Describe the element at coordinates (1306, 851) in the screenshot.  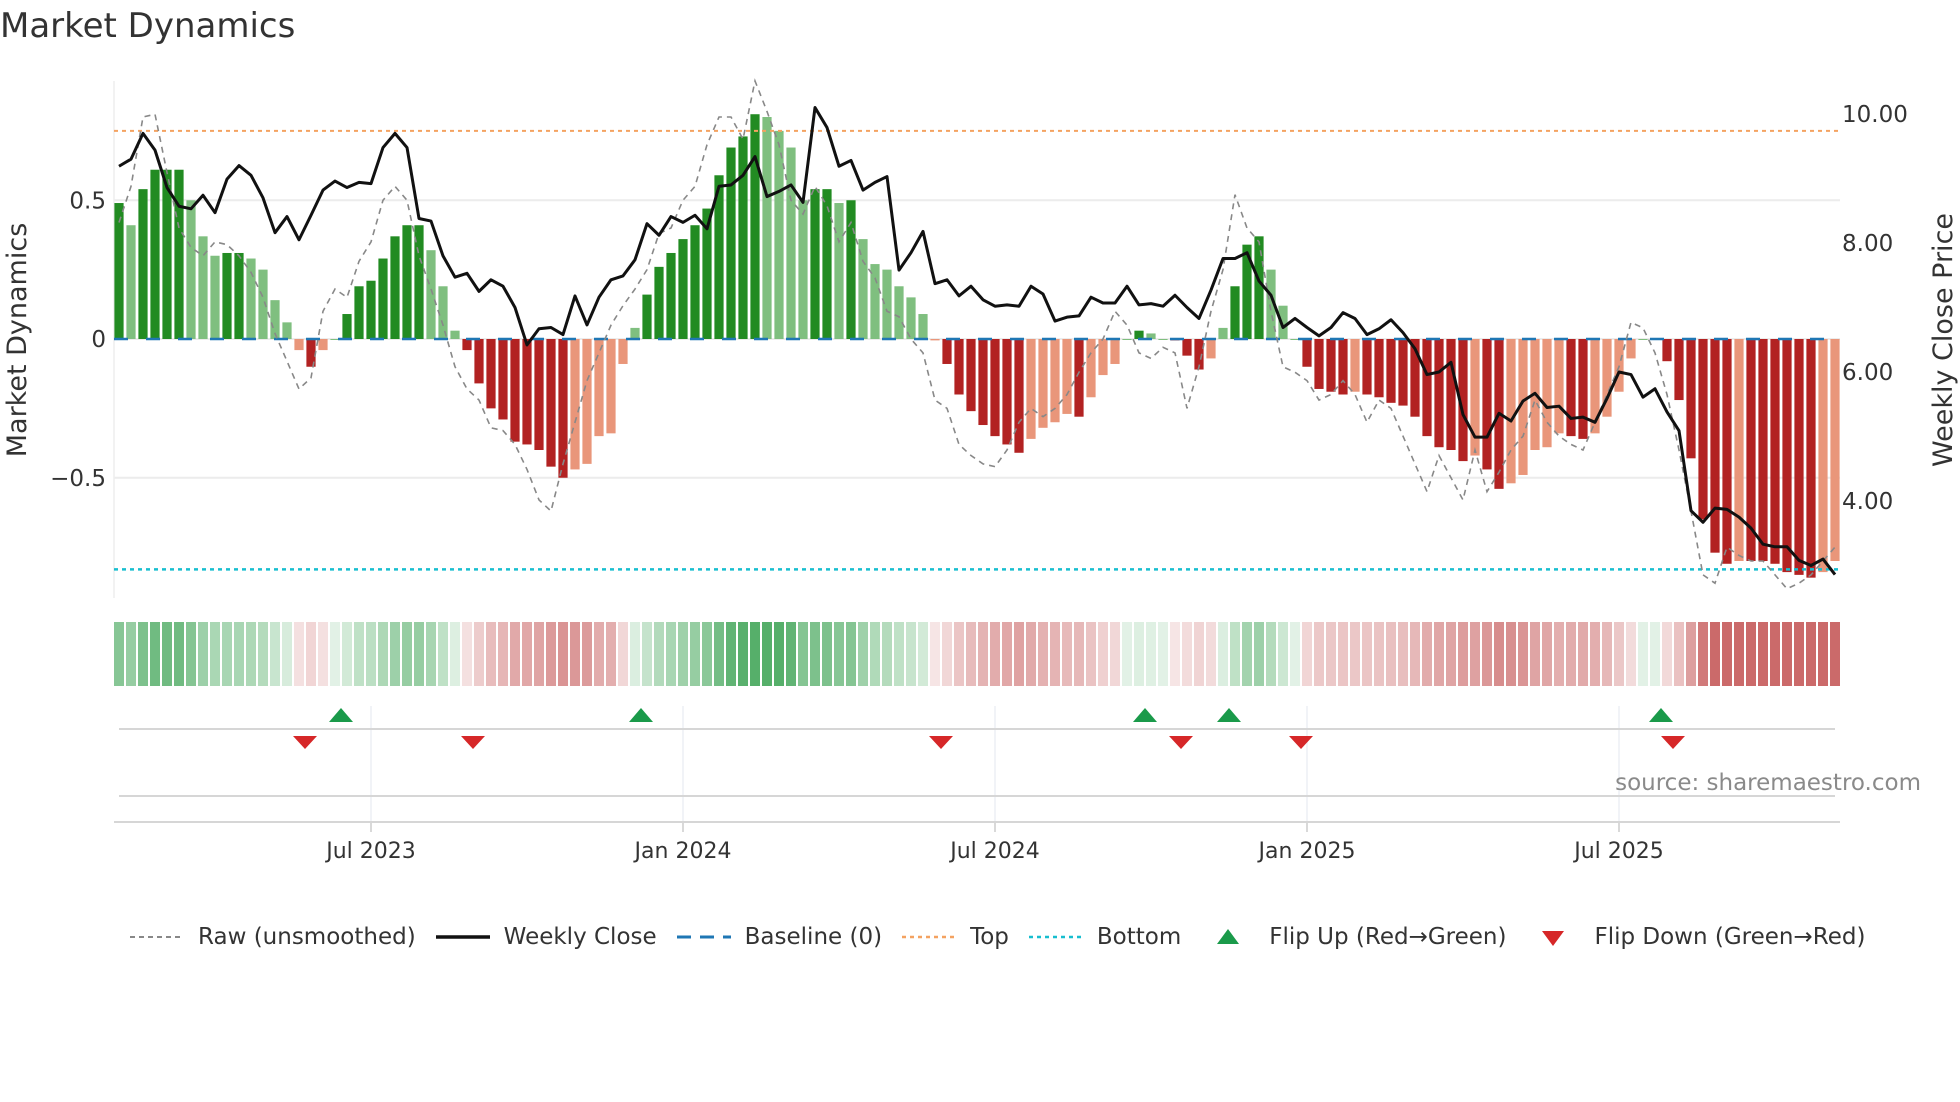
I see `x-tick-label: Jan 2025` at that location.